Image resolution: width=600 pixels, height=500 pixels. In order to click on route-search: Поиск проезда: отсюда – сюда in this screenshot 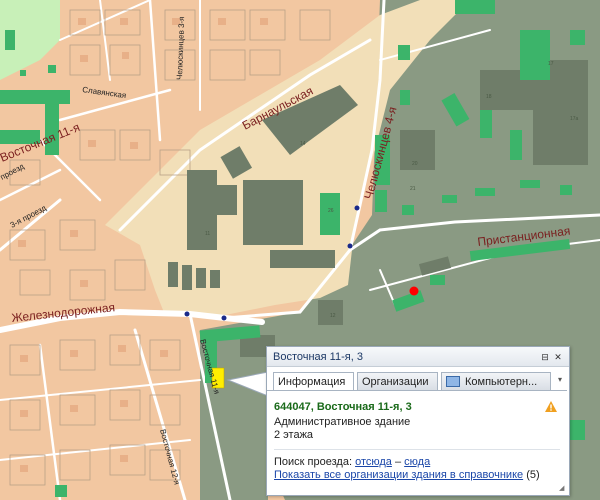, I will do `click(417, 462)`.